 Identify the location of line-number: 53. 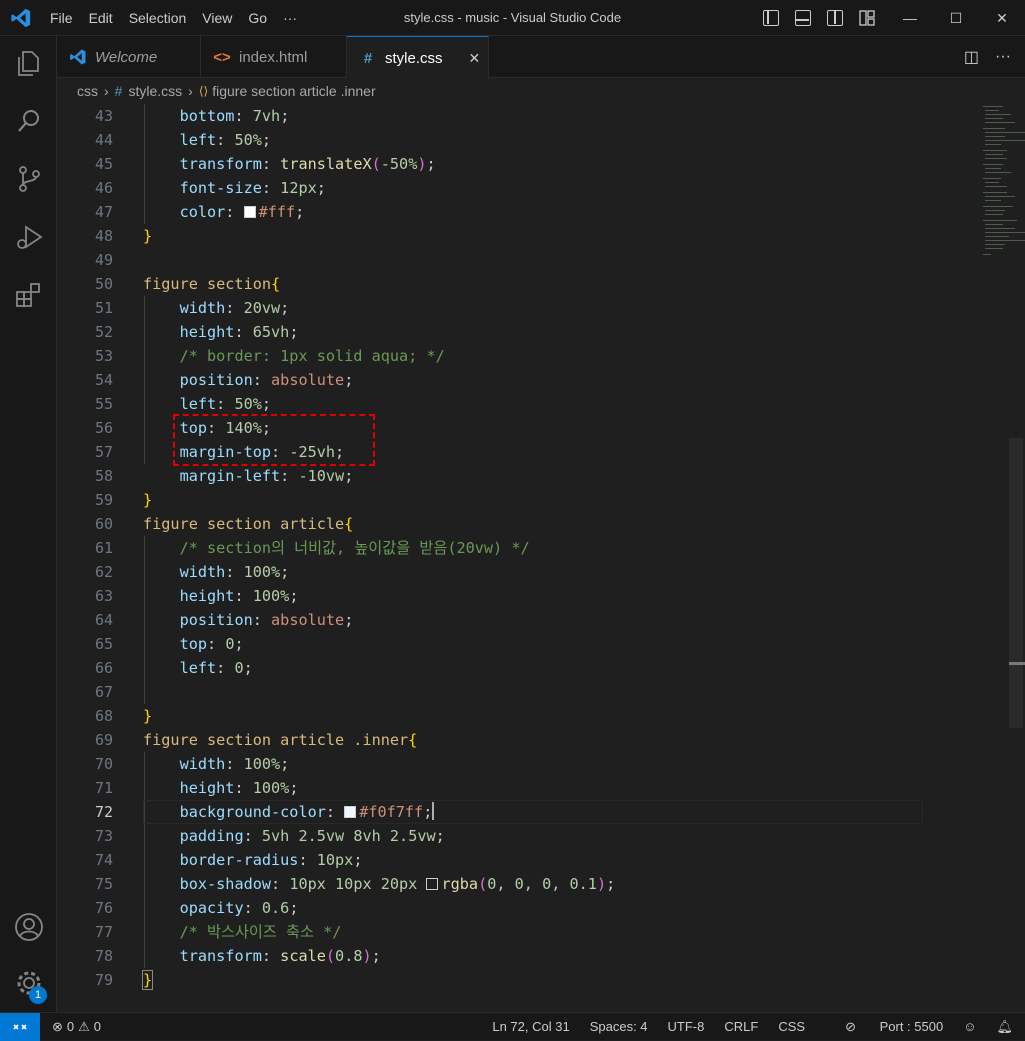
(103, 356).